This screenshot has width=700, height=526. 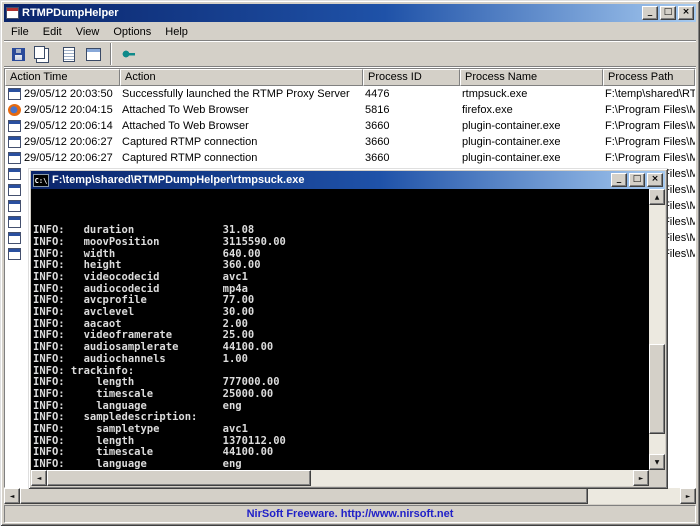 I want to click on horizontal-scrollbar: ◄ ►, so click(x=350, y=496).